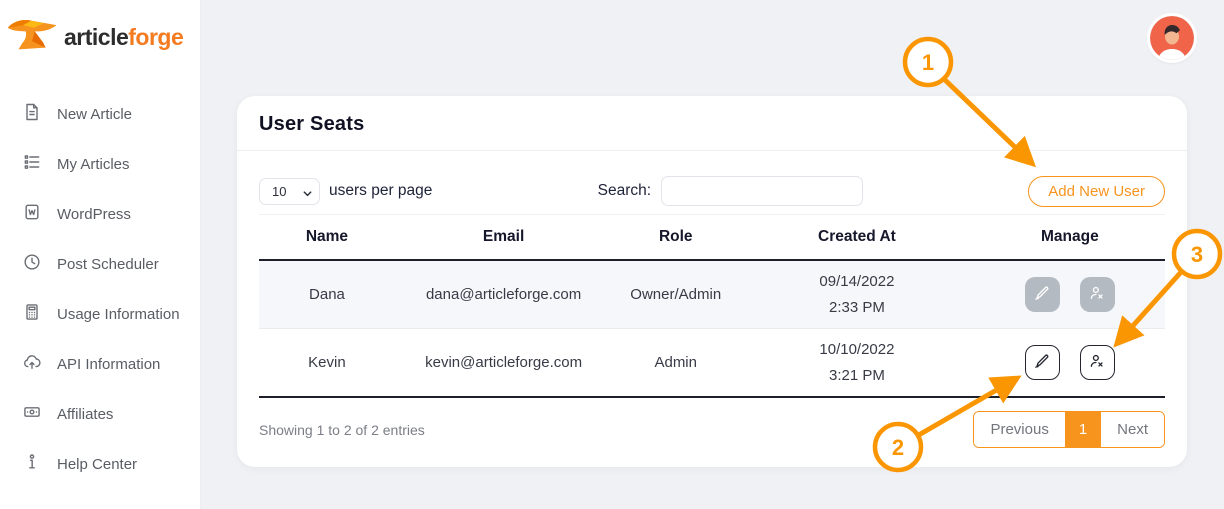 This screenshot has height=509, width=1224. What do you see at coordinates (327, 294) in the screenshot?
I see `cell-name: Dana` at bounding box center [327, 294].